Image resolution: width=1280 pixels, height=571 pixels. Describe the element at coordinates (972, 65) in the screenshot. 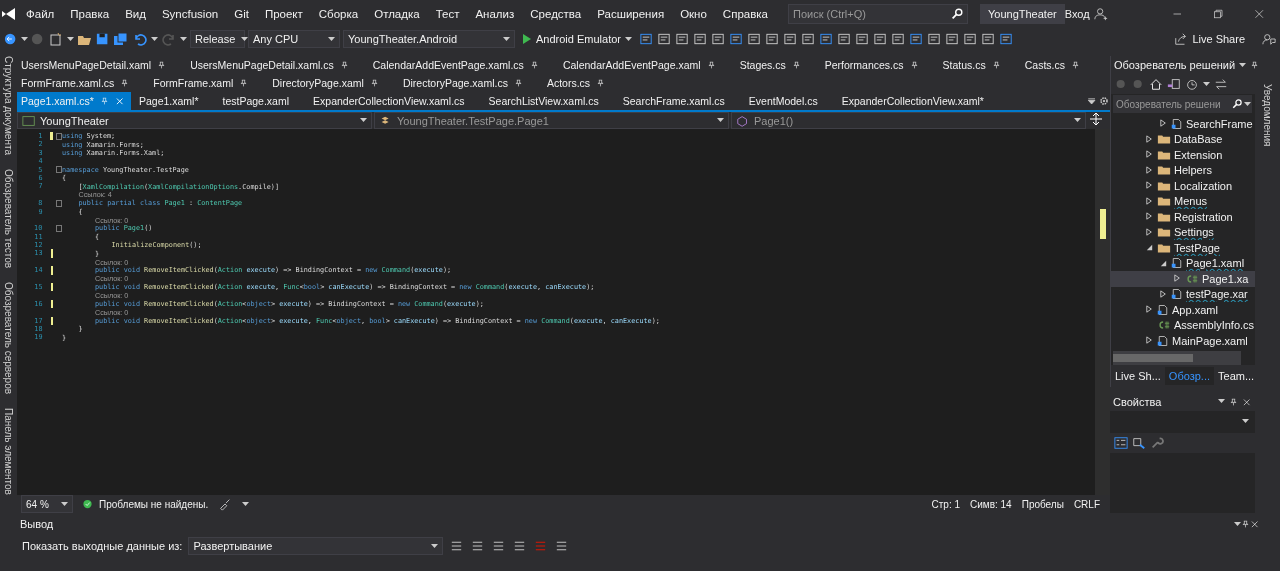

I see `document-tab: Status.cs` at that location.